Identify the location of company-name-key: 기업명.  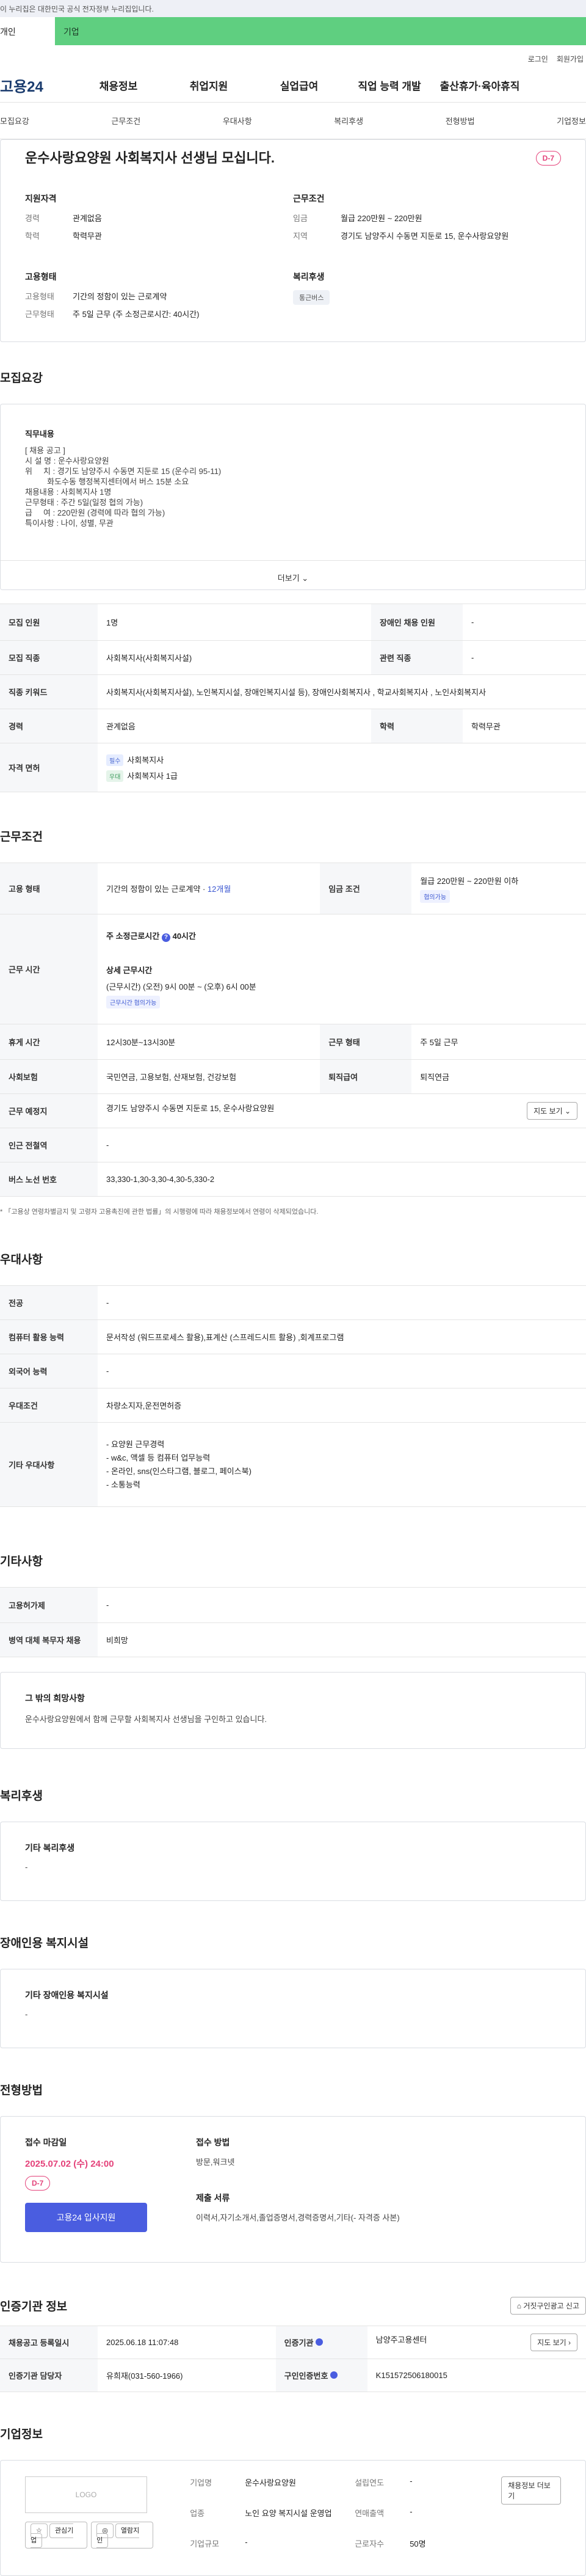
(201, 2483).